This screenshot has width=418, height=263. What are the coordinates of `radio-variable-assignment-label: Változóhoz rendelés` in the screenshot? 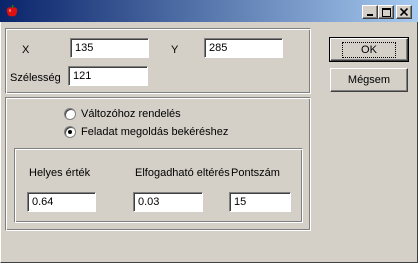 It's located at (131, 114).